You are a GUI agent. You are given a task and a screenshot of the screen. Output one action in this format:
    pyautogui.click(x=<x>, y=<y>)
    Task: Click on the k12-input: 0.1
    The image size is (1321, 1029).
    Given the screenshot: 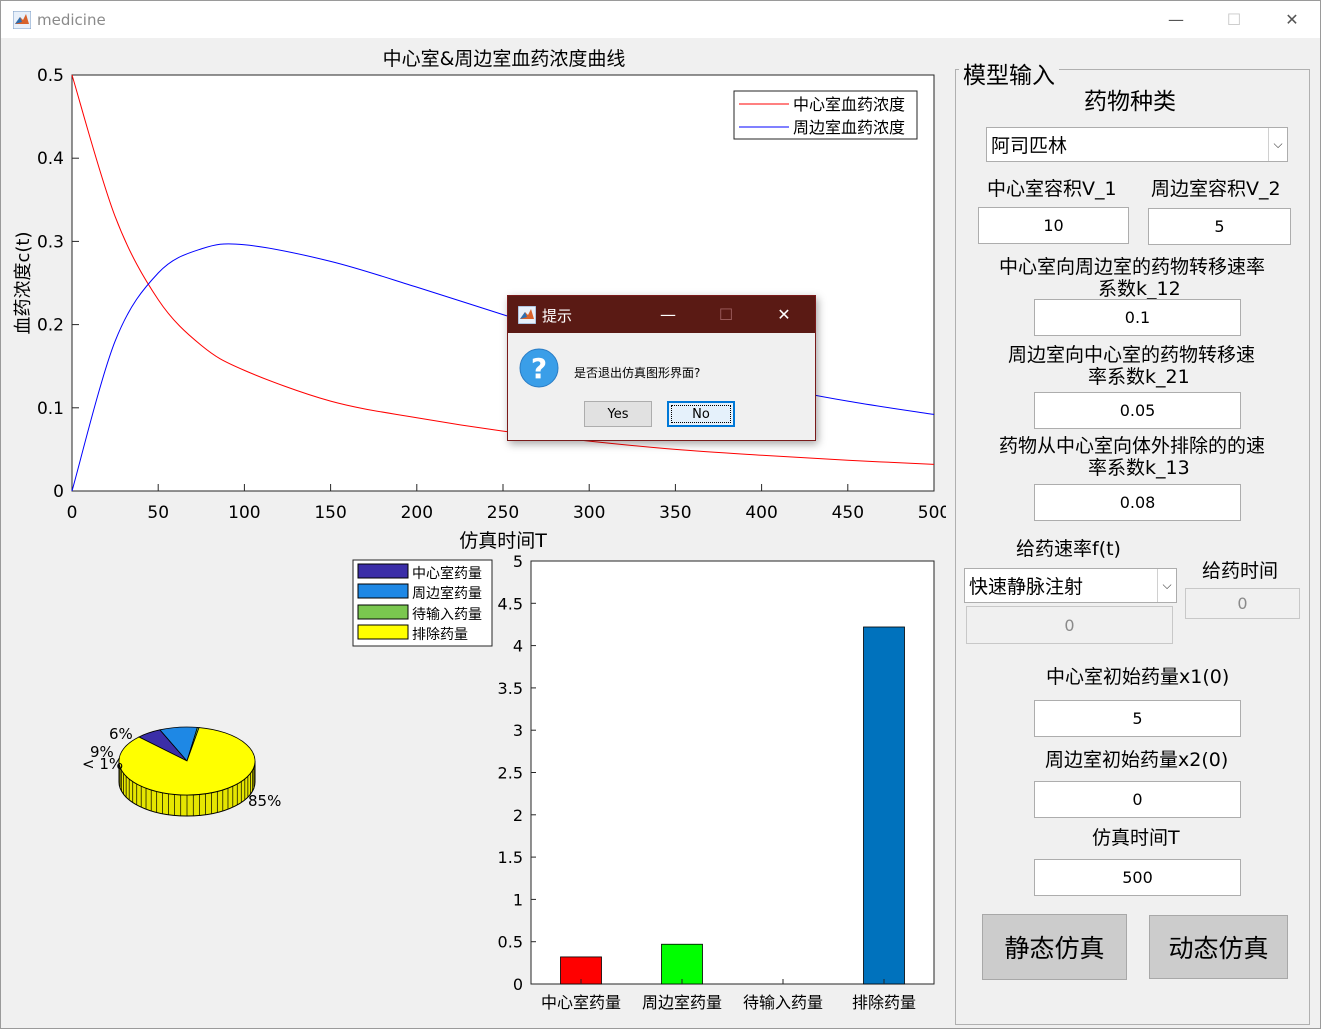 What is the action you would take?
    pyautogui.click(x=1137, y=317)
    